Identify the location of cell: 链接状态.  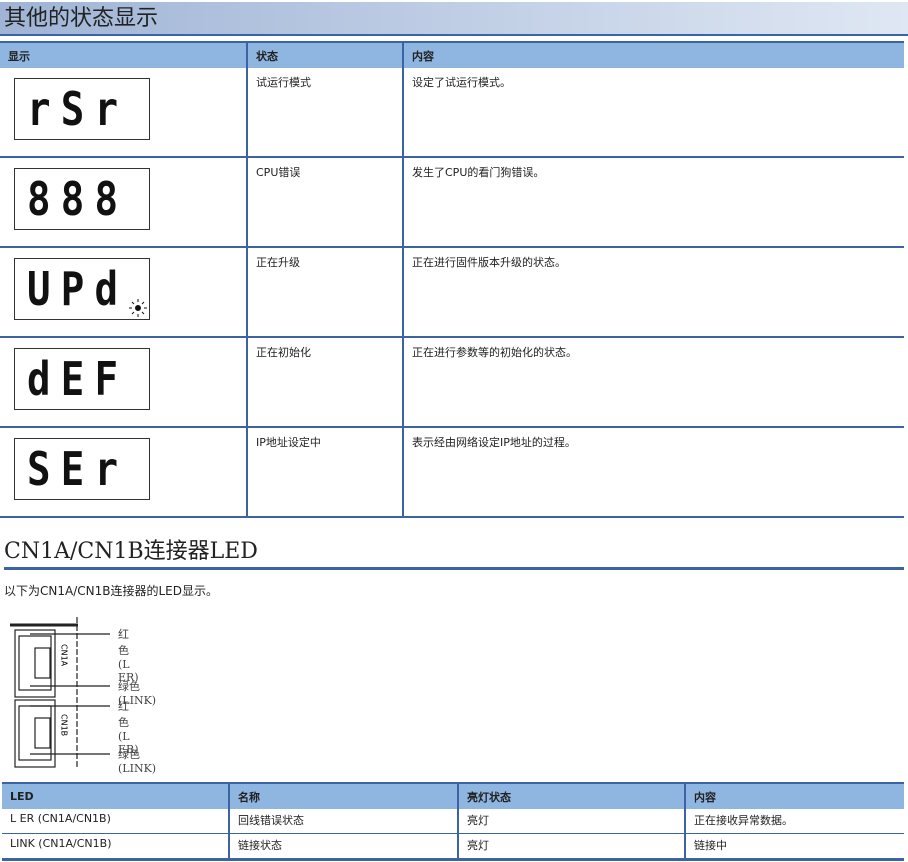
(343, 847).